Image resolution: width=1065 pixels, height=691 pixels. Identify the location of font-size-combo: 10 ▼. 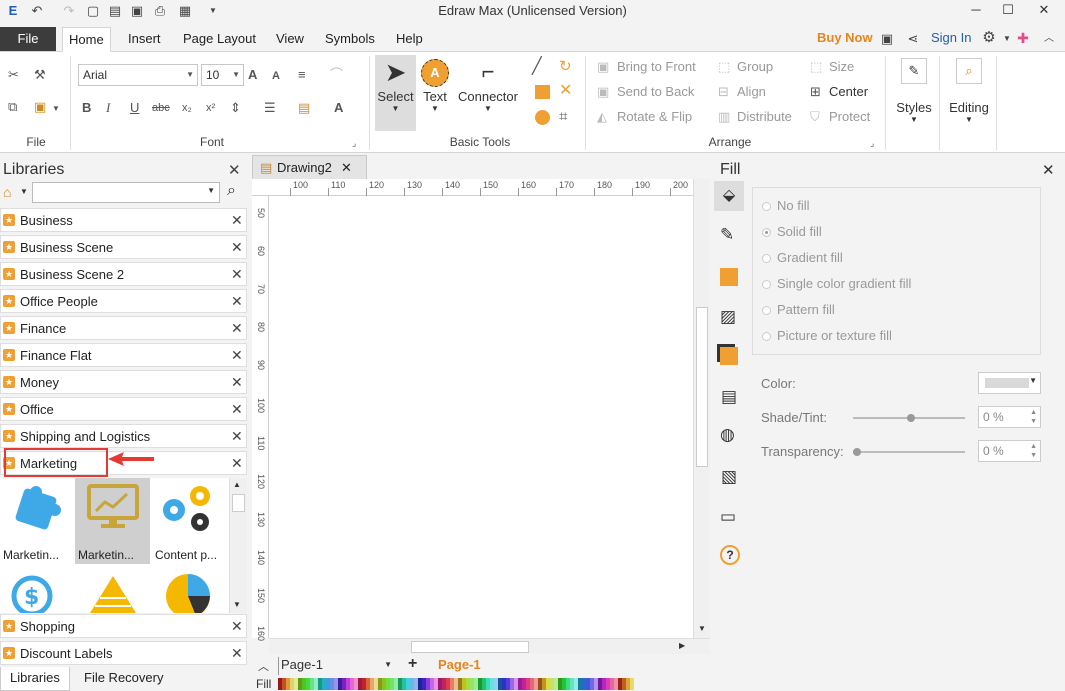
(222, 75).